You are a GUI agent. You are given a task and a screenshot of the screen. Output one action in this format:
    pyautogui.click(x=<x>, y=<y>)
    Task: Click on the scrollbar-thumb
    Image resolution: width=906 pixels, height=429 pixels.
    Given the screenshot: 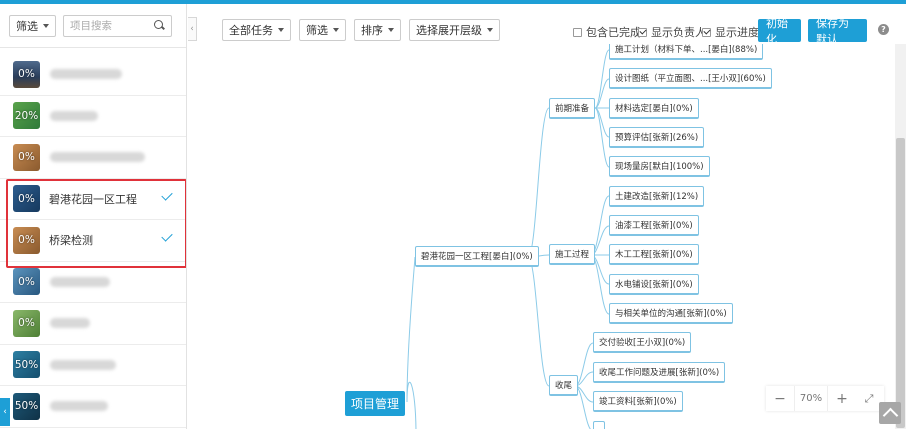 What is the action you would take?
    pyautogui.click(x=900, y=283)
    